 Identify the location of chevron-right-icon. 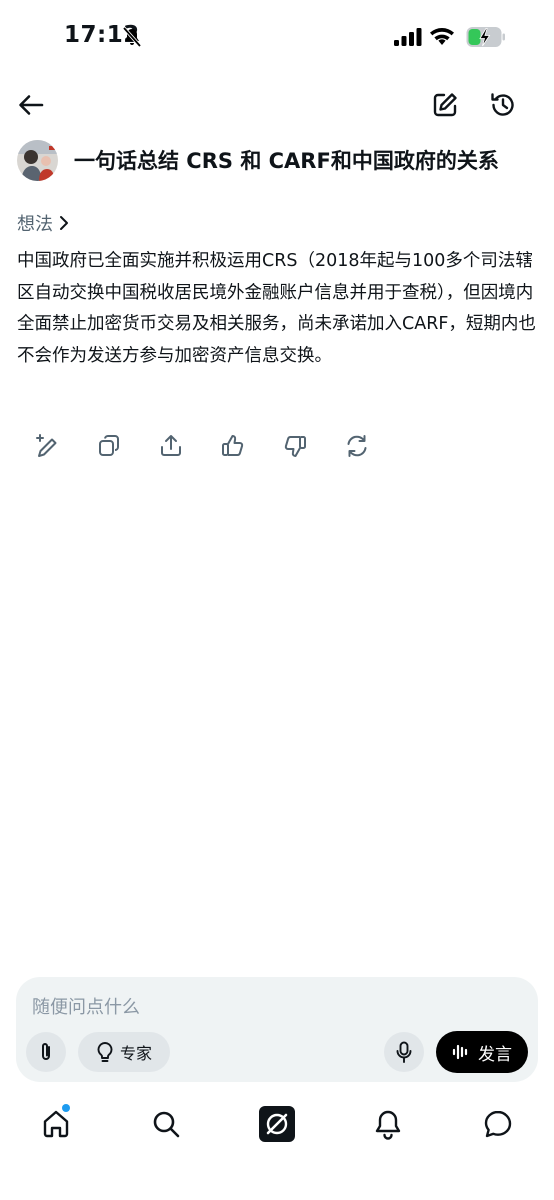
(64, 223).